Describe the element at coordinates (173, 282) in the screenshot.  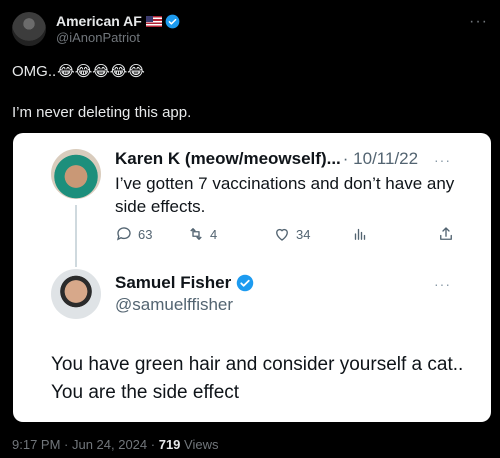
I see `samuel-name: Samuel Fisher` at that location.